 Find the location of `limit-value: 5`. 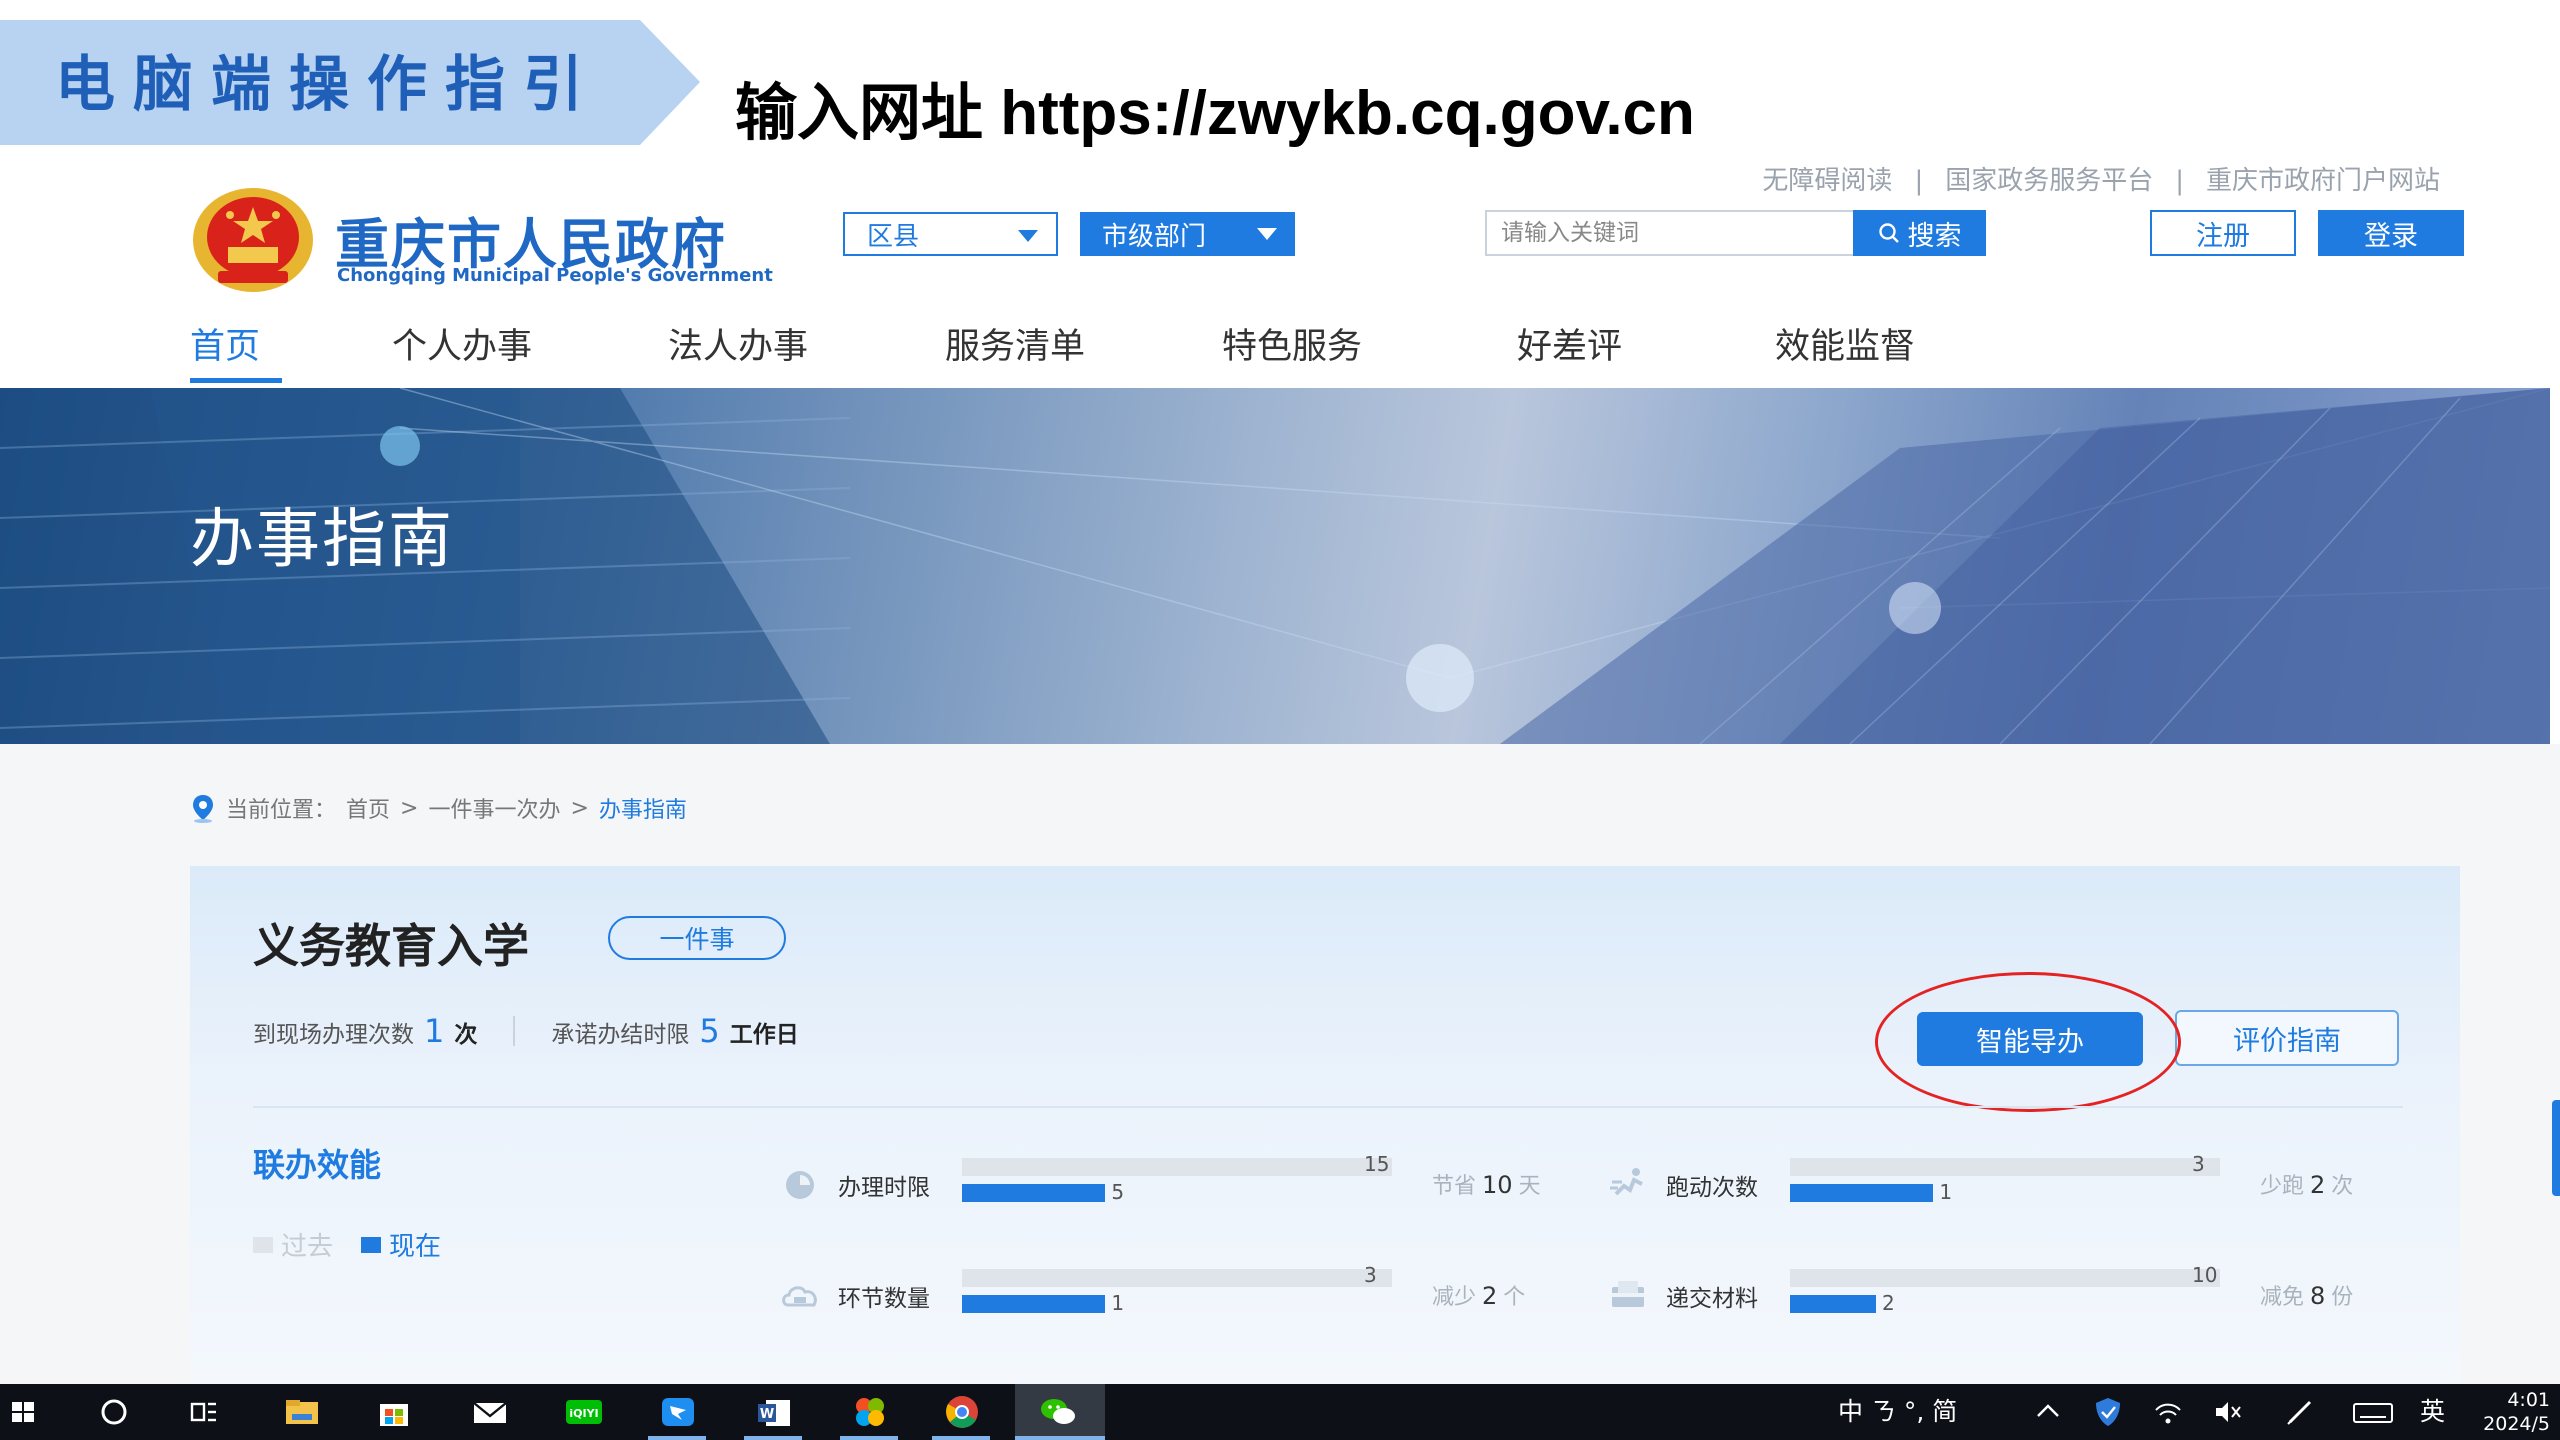

limit-value: 5 is located at coordinates (709, 1031).